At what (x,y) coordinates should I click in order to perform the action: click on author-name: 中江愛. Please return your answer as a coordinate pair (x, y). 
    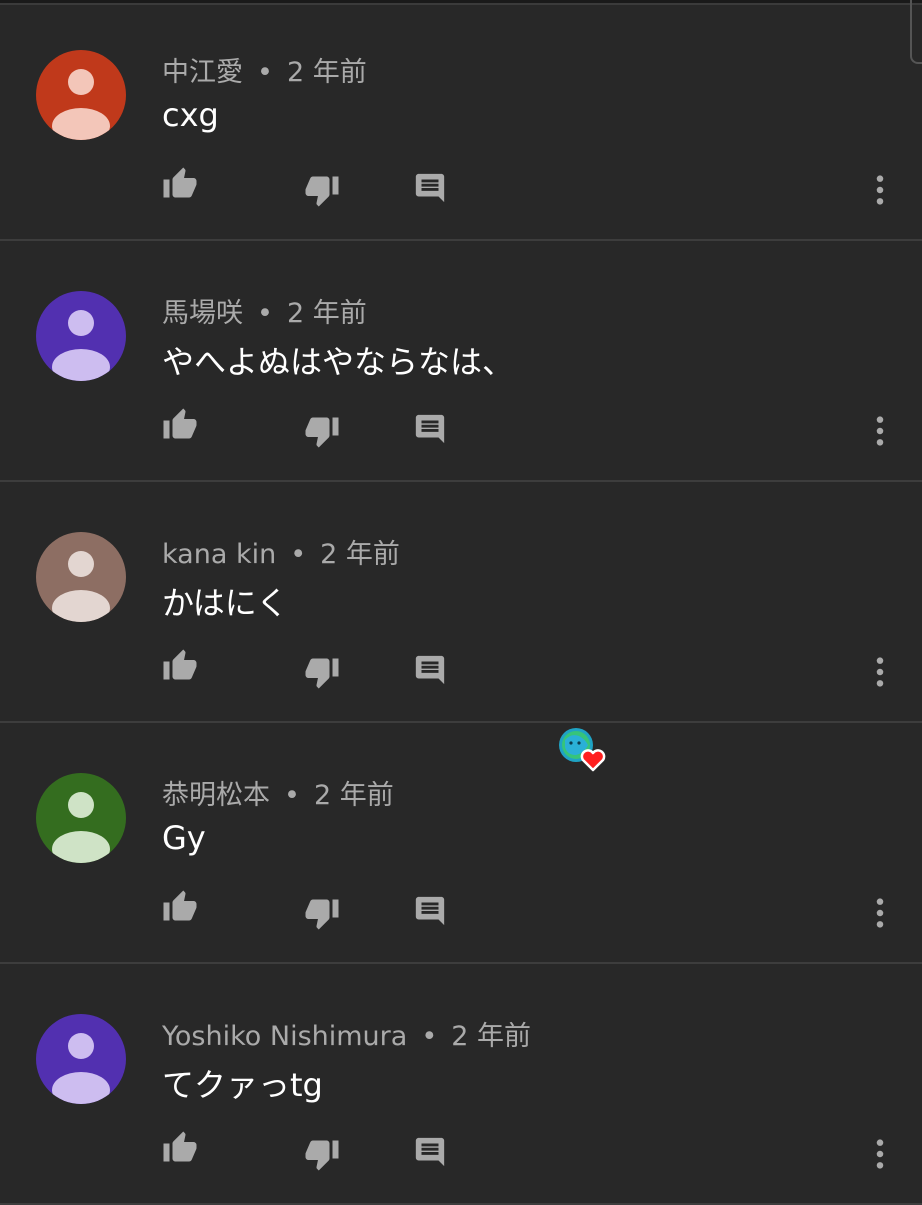
    Looking at the image, I should click on (202, 72).